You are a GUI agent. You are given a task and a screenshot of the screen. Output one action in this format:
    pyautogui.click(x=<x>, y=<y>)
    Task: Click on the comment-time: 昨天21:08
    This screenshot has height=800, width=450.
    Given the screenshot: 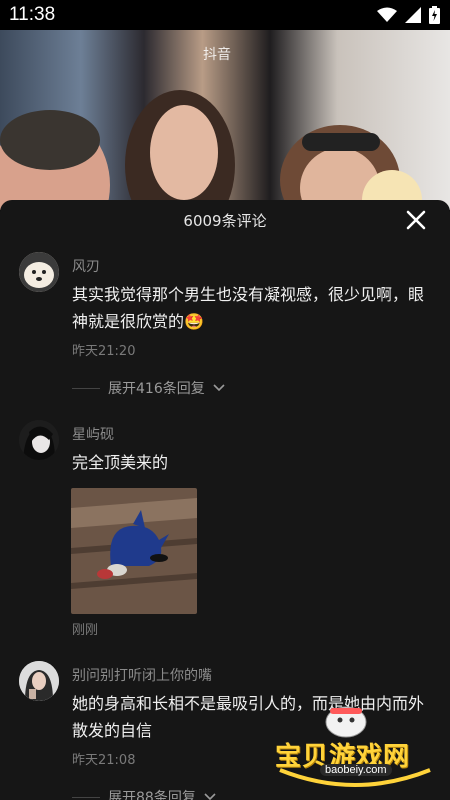 What is the action you would take?
    pyautogui.click(x=104, y=760)
    